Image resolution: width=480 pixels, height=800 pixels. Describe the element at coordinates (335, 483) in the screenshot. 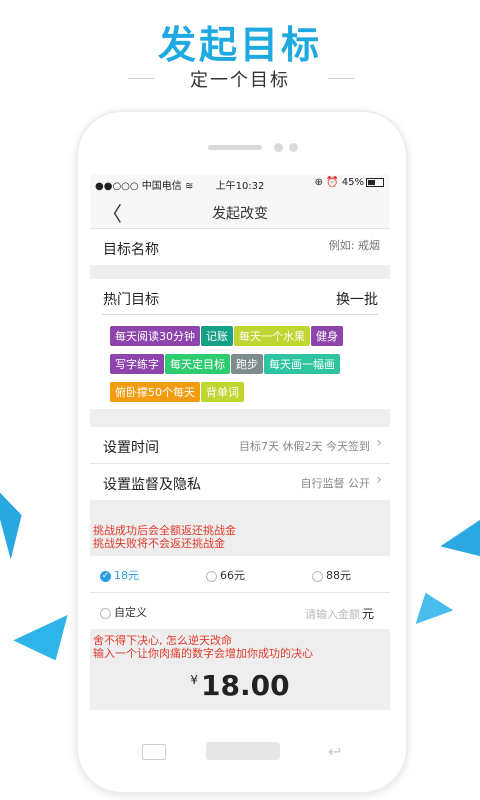

I see `set-privacy-value: 自行监督 公开` at that location.